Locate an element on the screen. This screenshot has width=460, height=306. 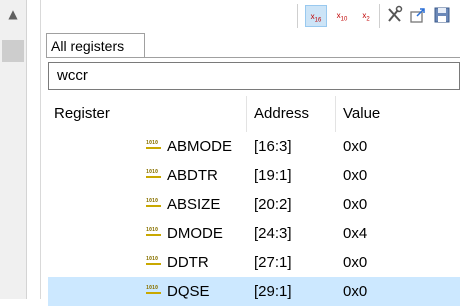
table-row: 1010 ABMODE [16:3] 0x0 is located at coordinates (254, 146).